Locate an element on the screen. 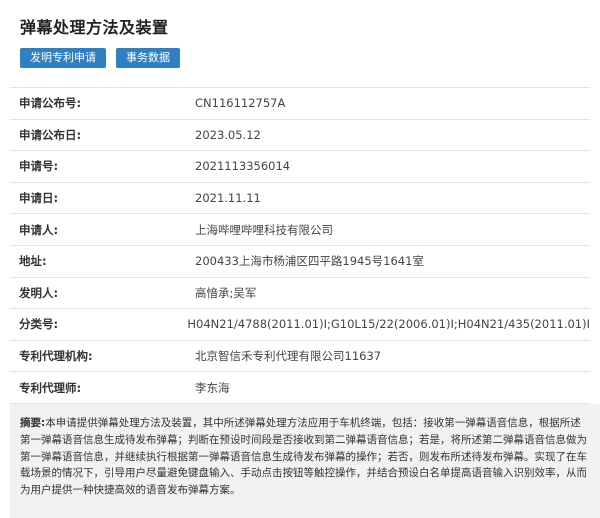 Image resolution: width=600 pixels, height=518 pixels. field-publication-date: 申请公布日: 2023.05.12 is located at coordinates (300, 136).